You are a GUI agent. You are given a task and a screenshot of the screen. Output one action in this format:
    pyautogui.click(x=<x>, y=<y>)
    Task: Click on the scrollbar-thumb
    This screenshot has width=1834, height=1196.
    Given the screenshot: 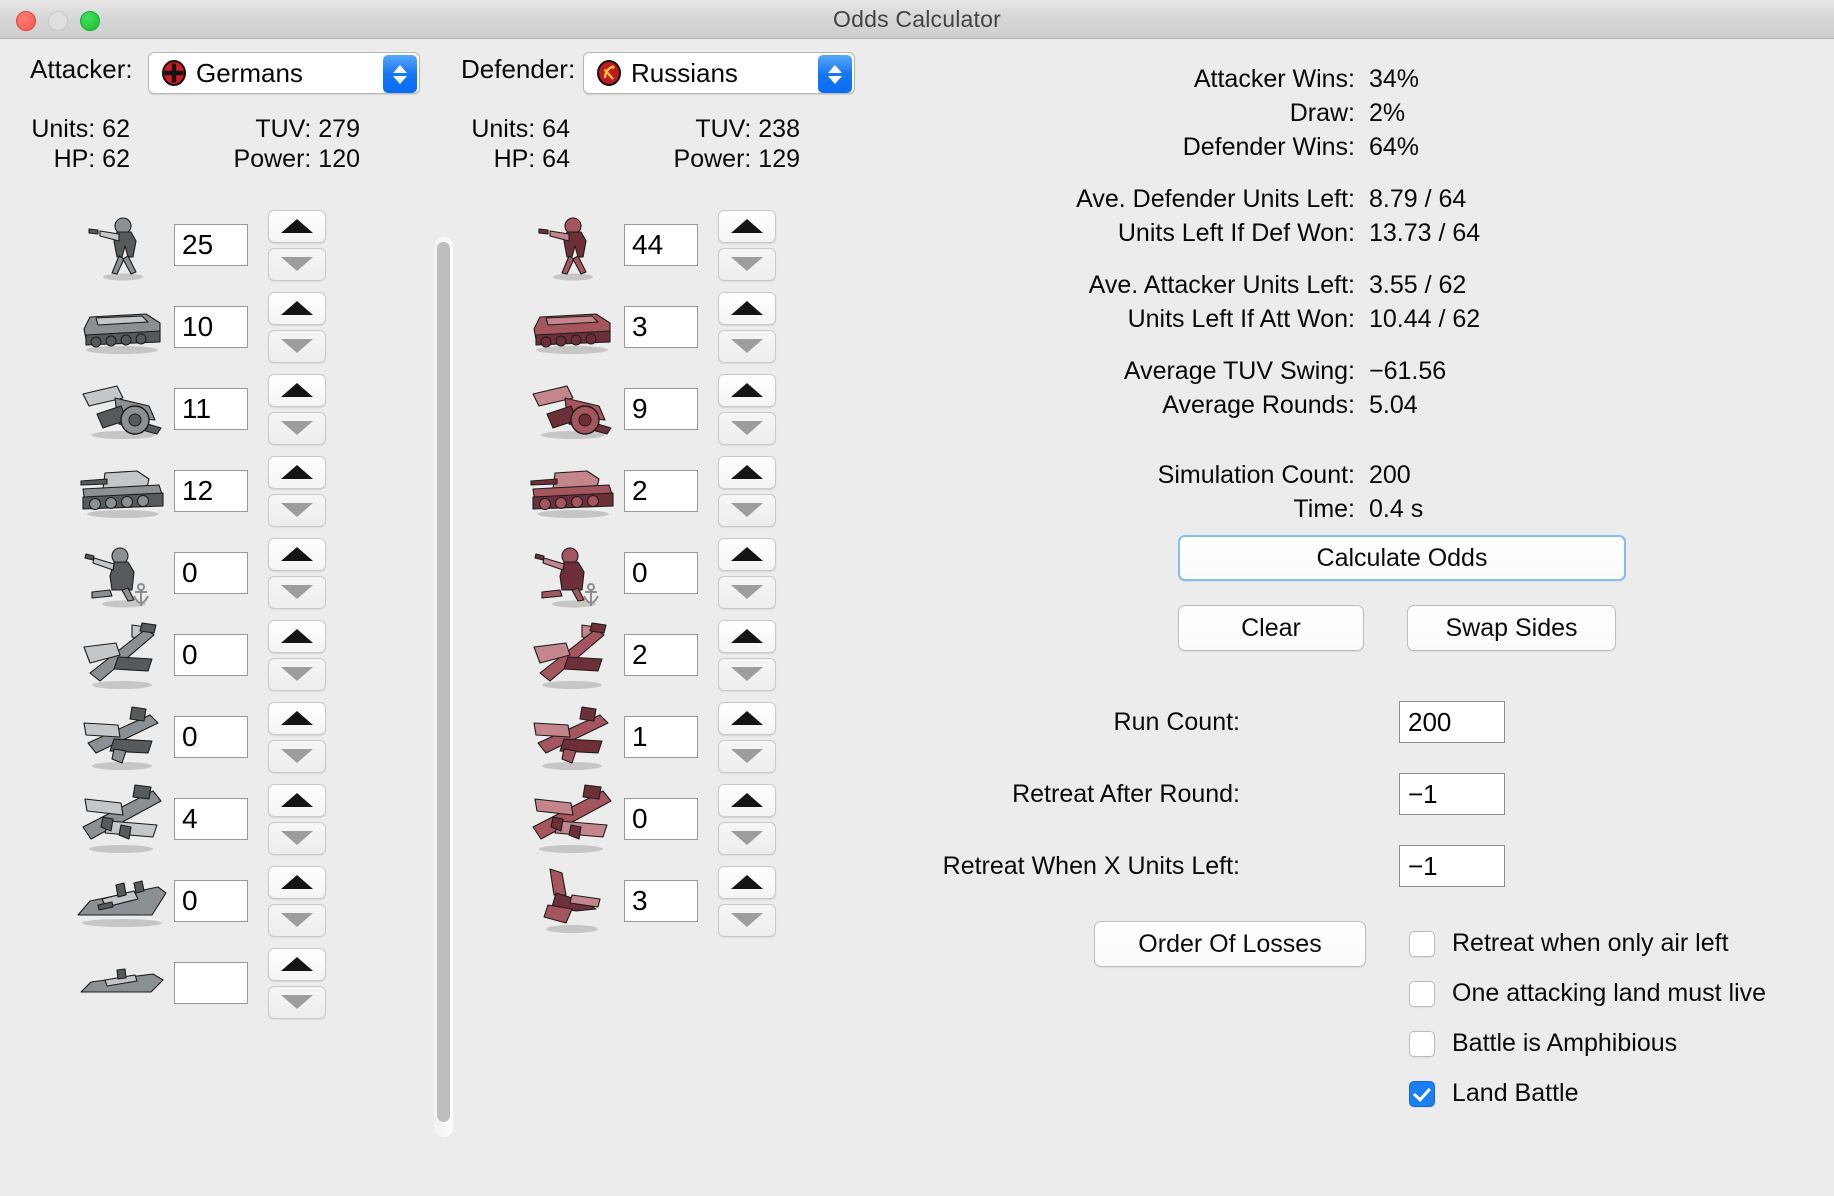 What is the action you would take?
    pyautogui.click(x=443, y=682)
    